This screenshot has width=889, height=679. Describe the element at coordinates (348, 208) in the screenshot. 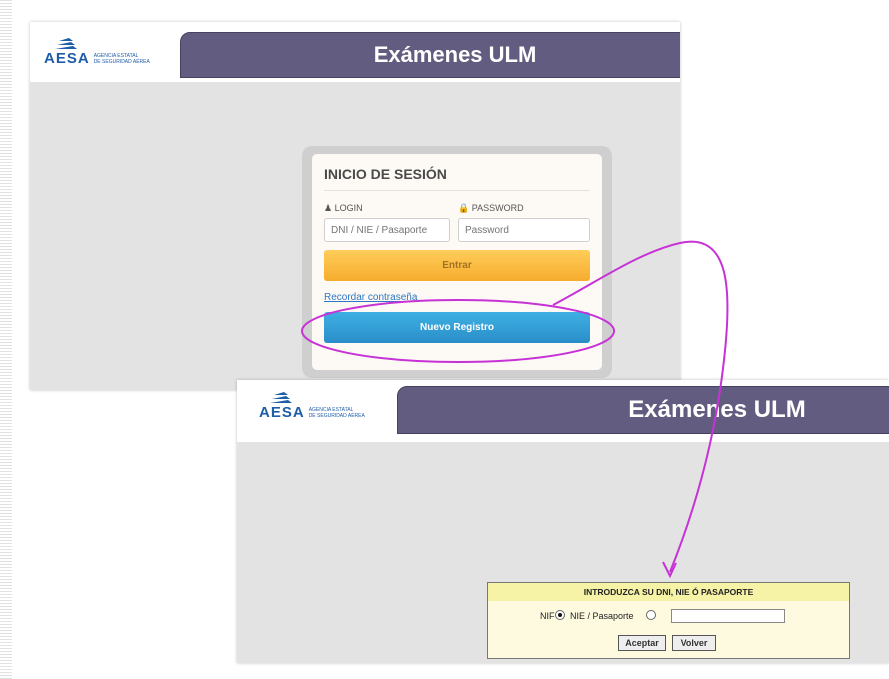

I see `login-label-text: LOGIN` at that location.